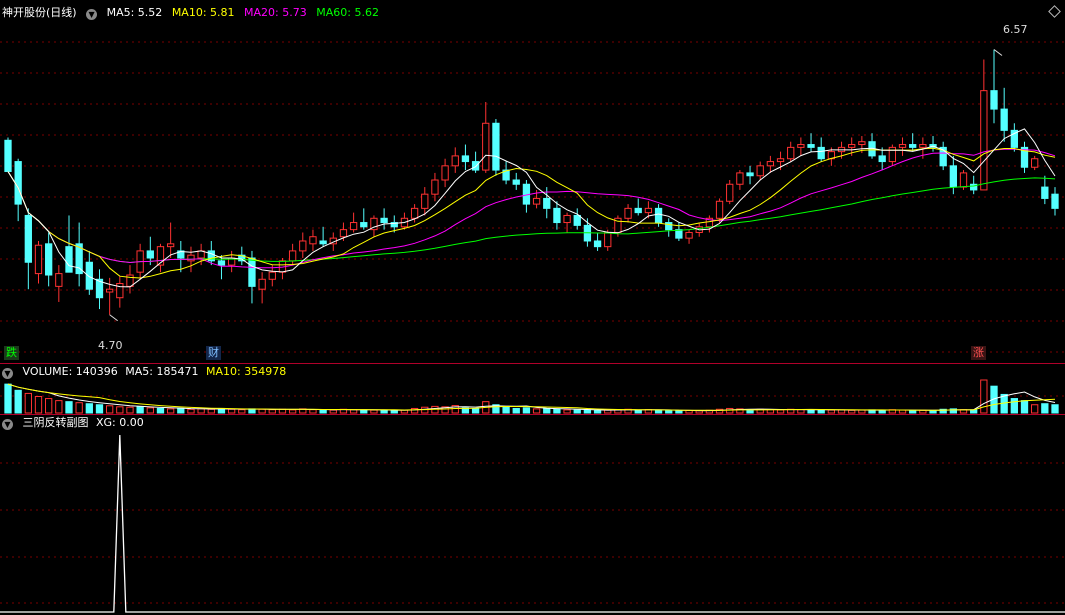 The width and height of the screenshot is (1065, 615). What do you see at coordinates (70, 371) in the screenshot?
I see `volume-title: VOLUME: 140396` at bounding box center [70, 371].